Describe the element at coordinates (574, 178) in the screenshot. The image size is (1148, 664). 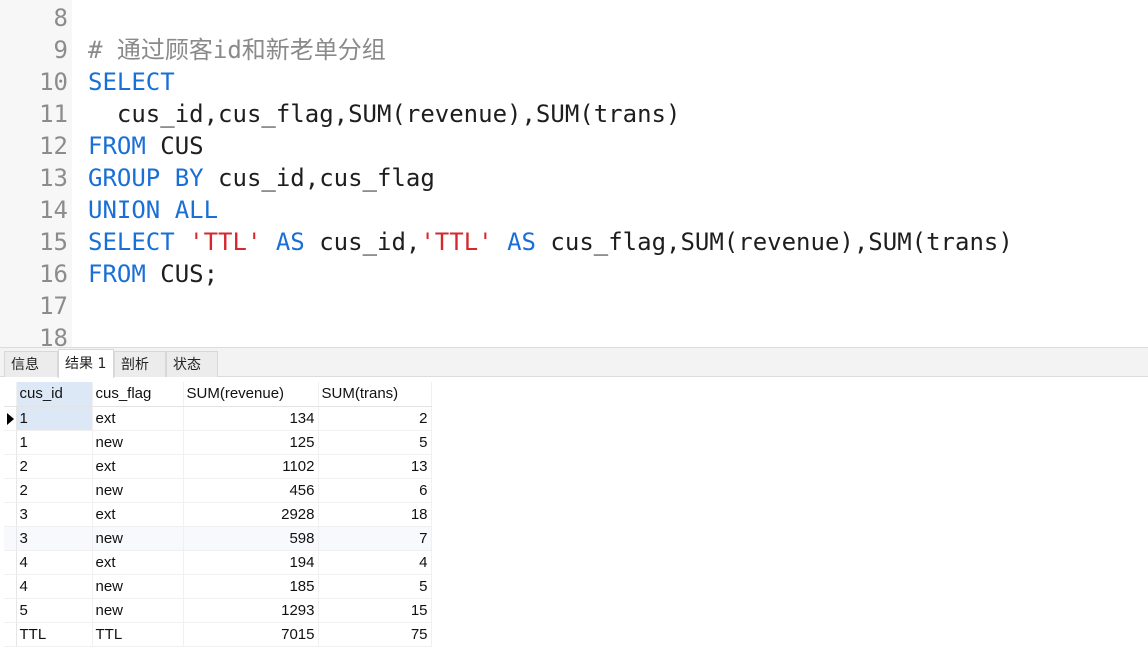
I see `code-line: 13 GROUP BY cus_id,cus_flag` at that location.